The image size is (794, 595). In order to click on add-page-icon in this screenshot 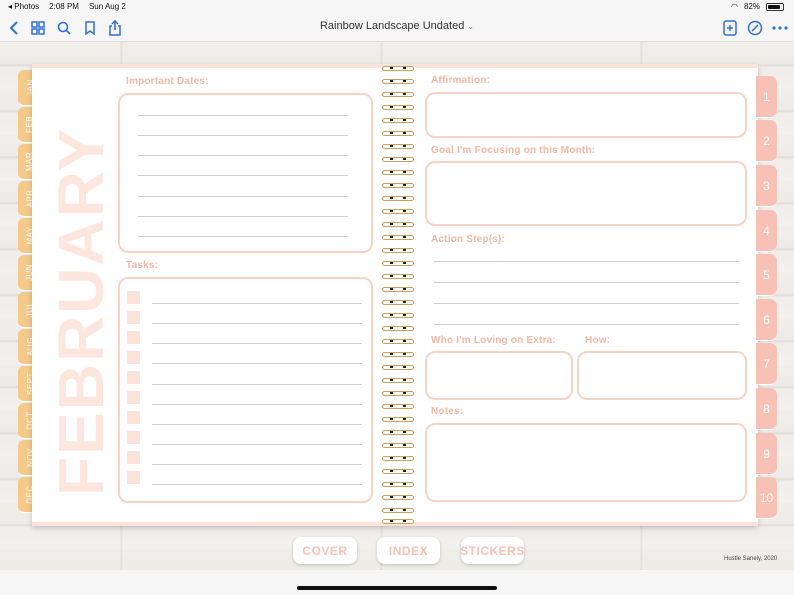, I will do `click(730, 28)`.